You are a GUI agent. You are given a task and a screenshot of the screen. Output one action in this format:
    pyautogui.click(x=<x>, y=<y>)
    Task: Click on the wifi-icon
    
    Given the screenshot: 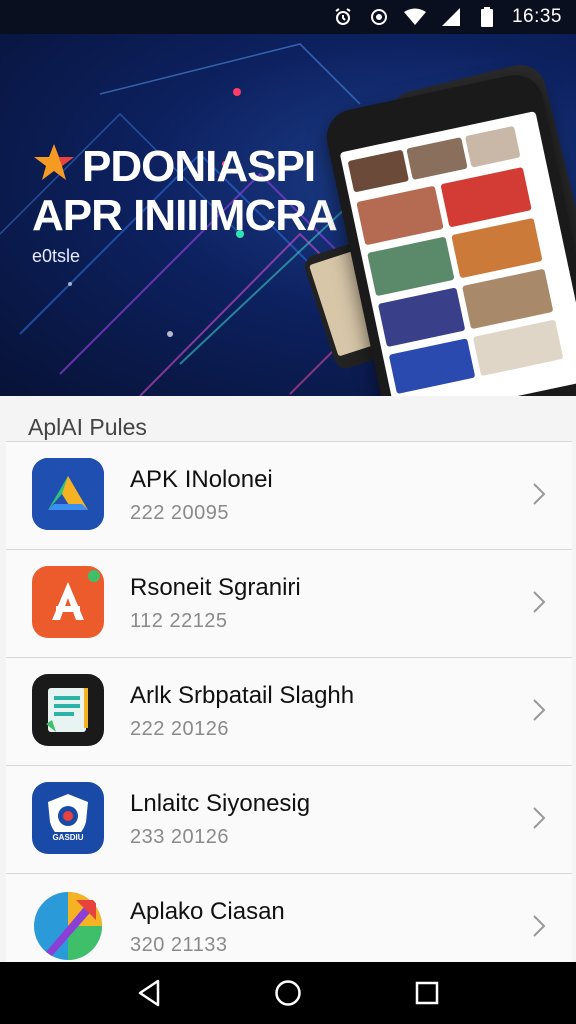 What is the action you would take?
    pyautogui.click(x=414, y=17)
    